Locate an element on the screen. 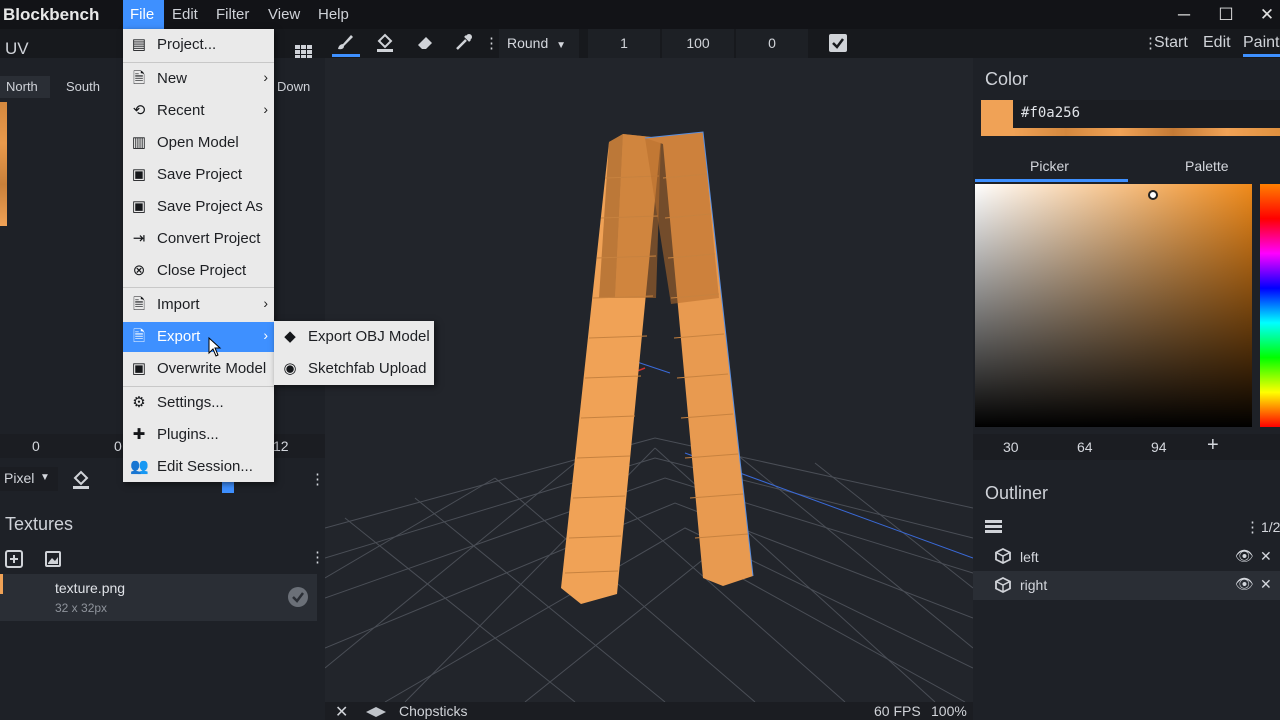  import-icon: 🗎 is located at coordinates (139, 304).